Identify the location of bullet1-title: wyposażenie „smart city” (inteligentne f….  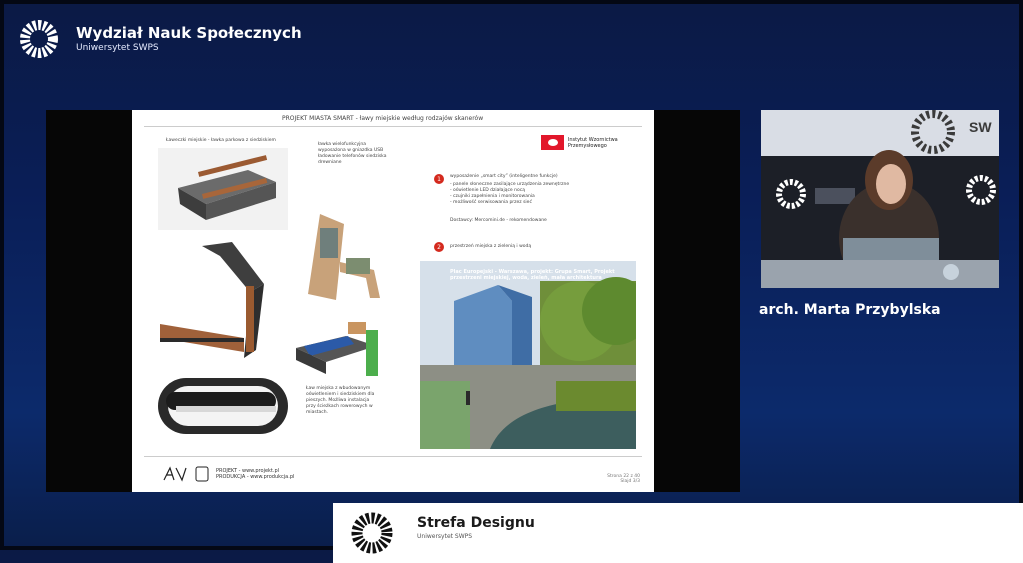
(504, 176).